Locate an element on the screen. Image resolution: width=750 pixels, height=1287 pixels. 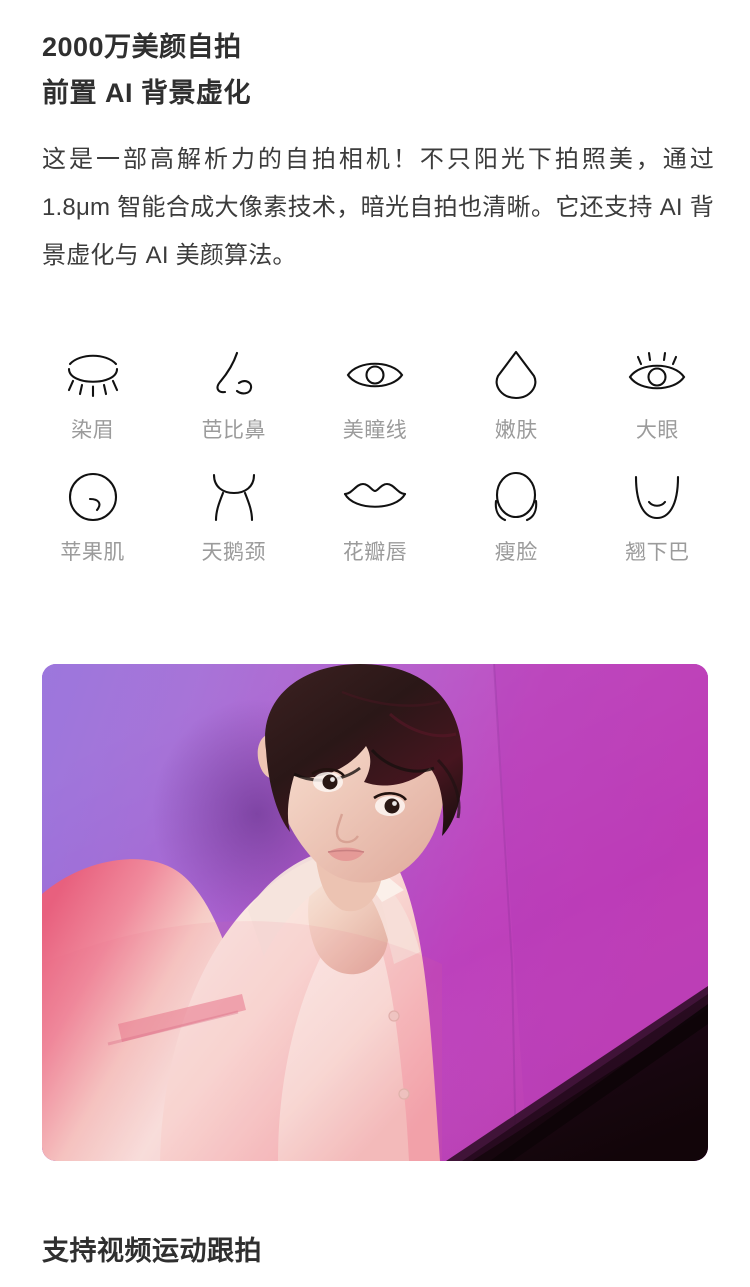
feature-label: 天鹅颈 is located at coordinates (234, 552).